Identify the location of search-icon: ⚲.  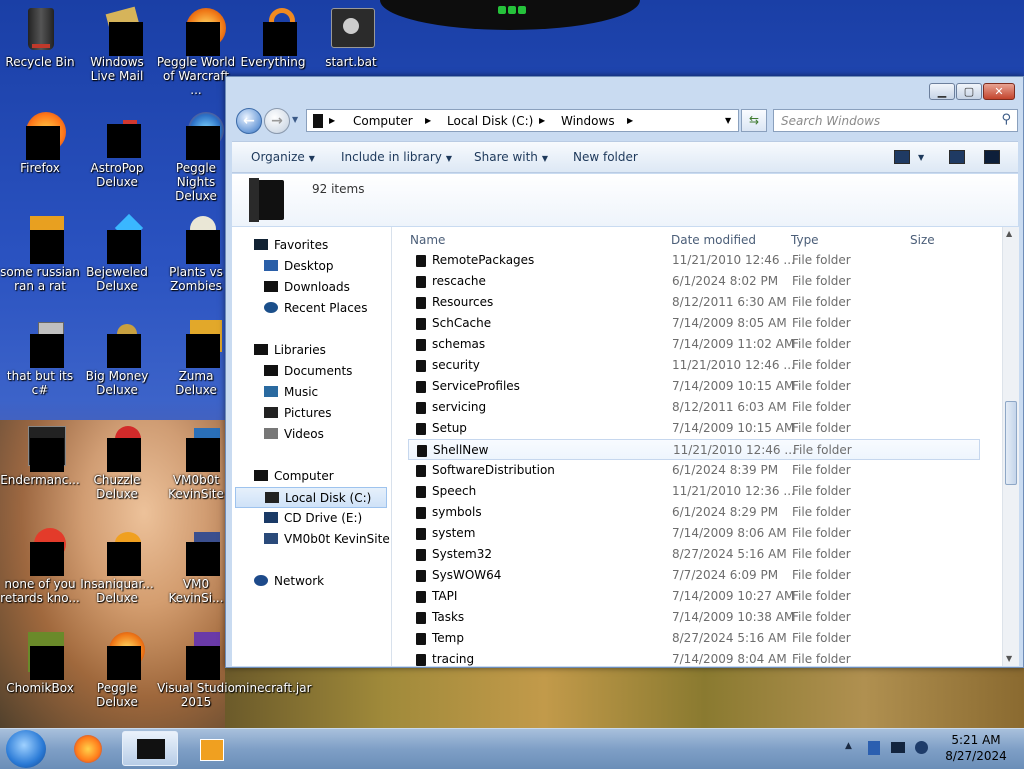
(1006, 119).